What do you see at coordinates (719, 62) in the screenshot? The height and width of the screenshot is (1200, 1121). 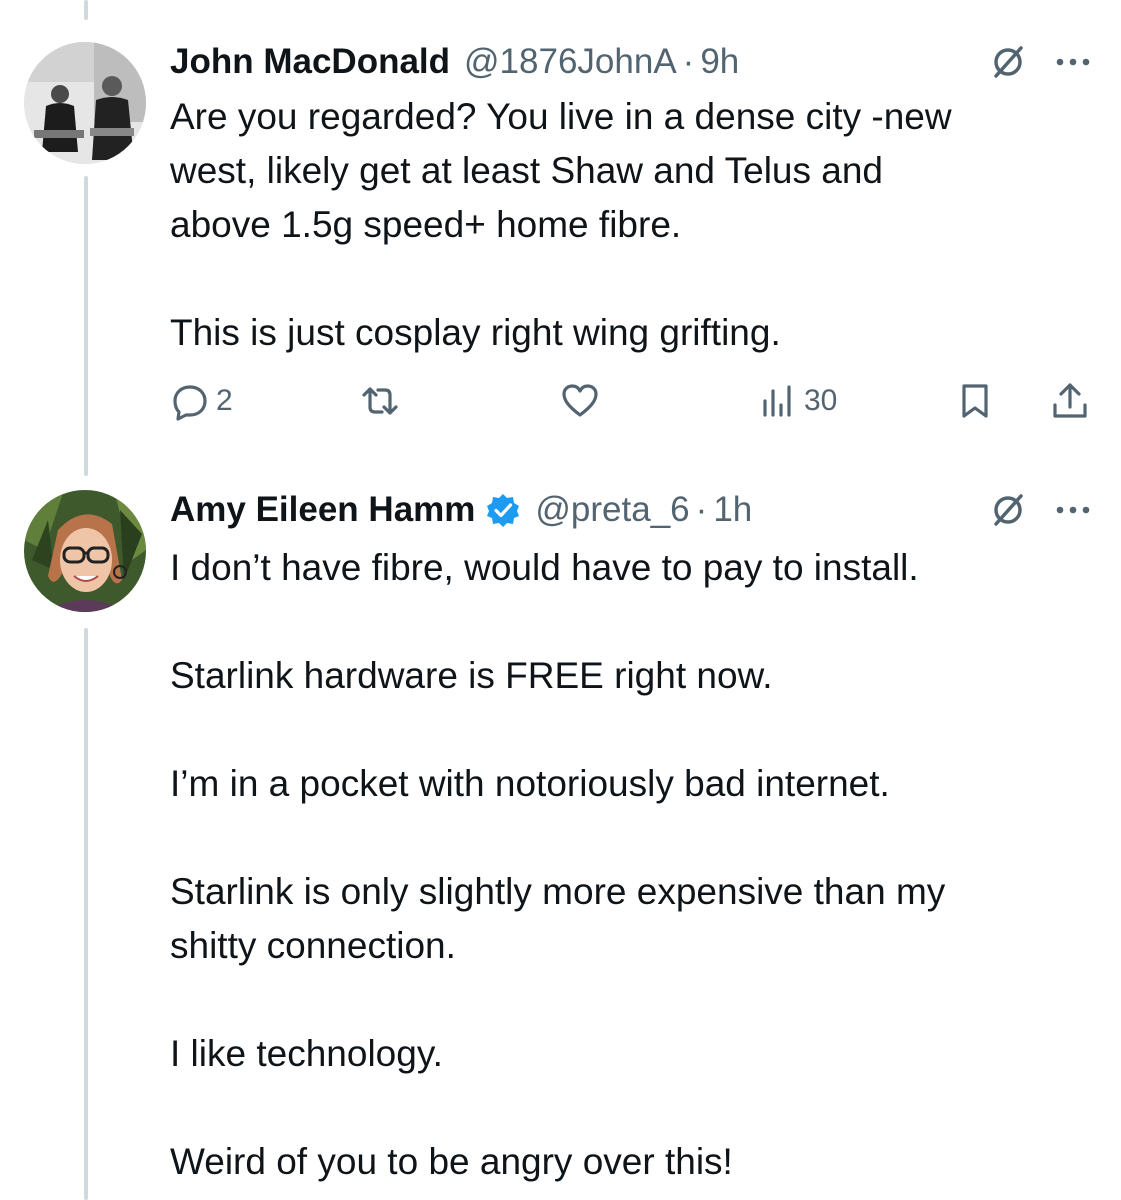 I see `timestamp: 9h` at bounding box center [719, 62].